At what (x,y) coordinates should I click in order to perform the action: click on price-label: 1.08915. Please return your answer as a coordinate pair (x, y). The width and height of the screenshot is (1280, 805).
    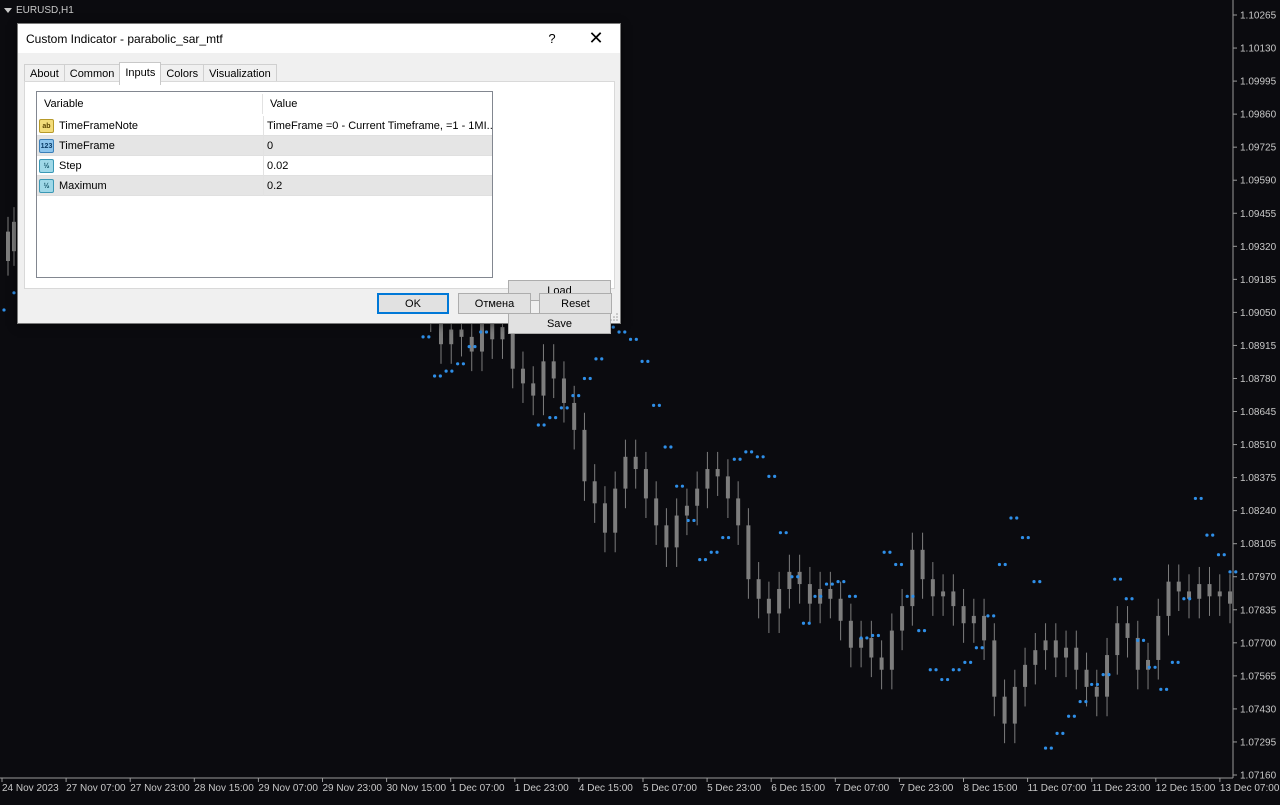
    Looking at the image, I should click on (1258, 346).